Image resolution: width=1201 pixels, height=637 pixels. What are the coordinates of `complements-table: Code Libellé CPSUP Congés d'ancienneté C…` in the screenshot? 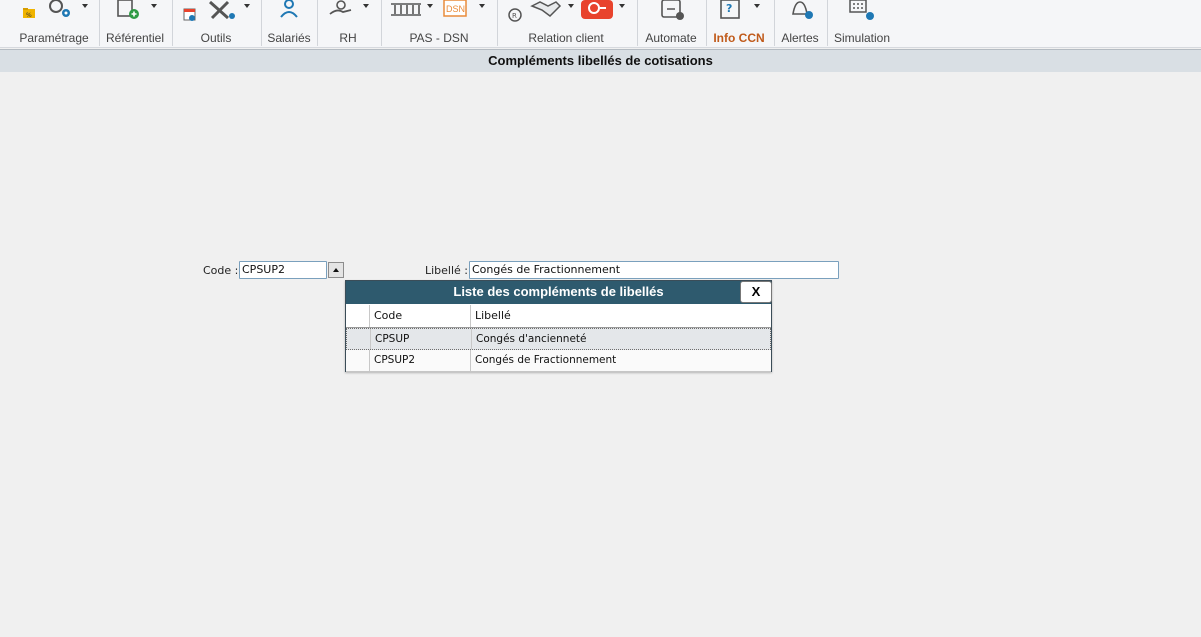 It's located at (558, 338).